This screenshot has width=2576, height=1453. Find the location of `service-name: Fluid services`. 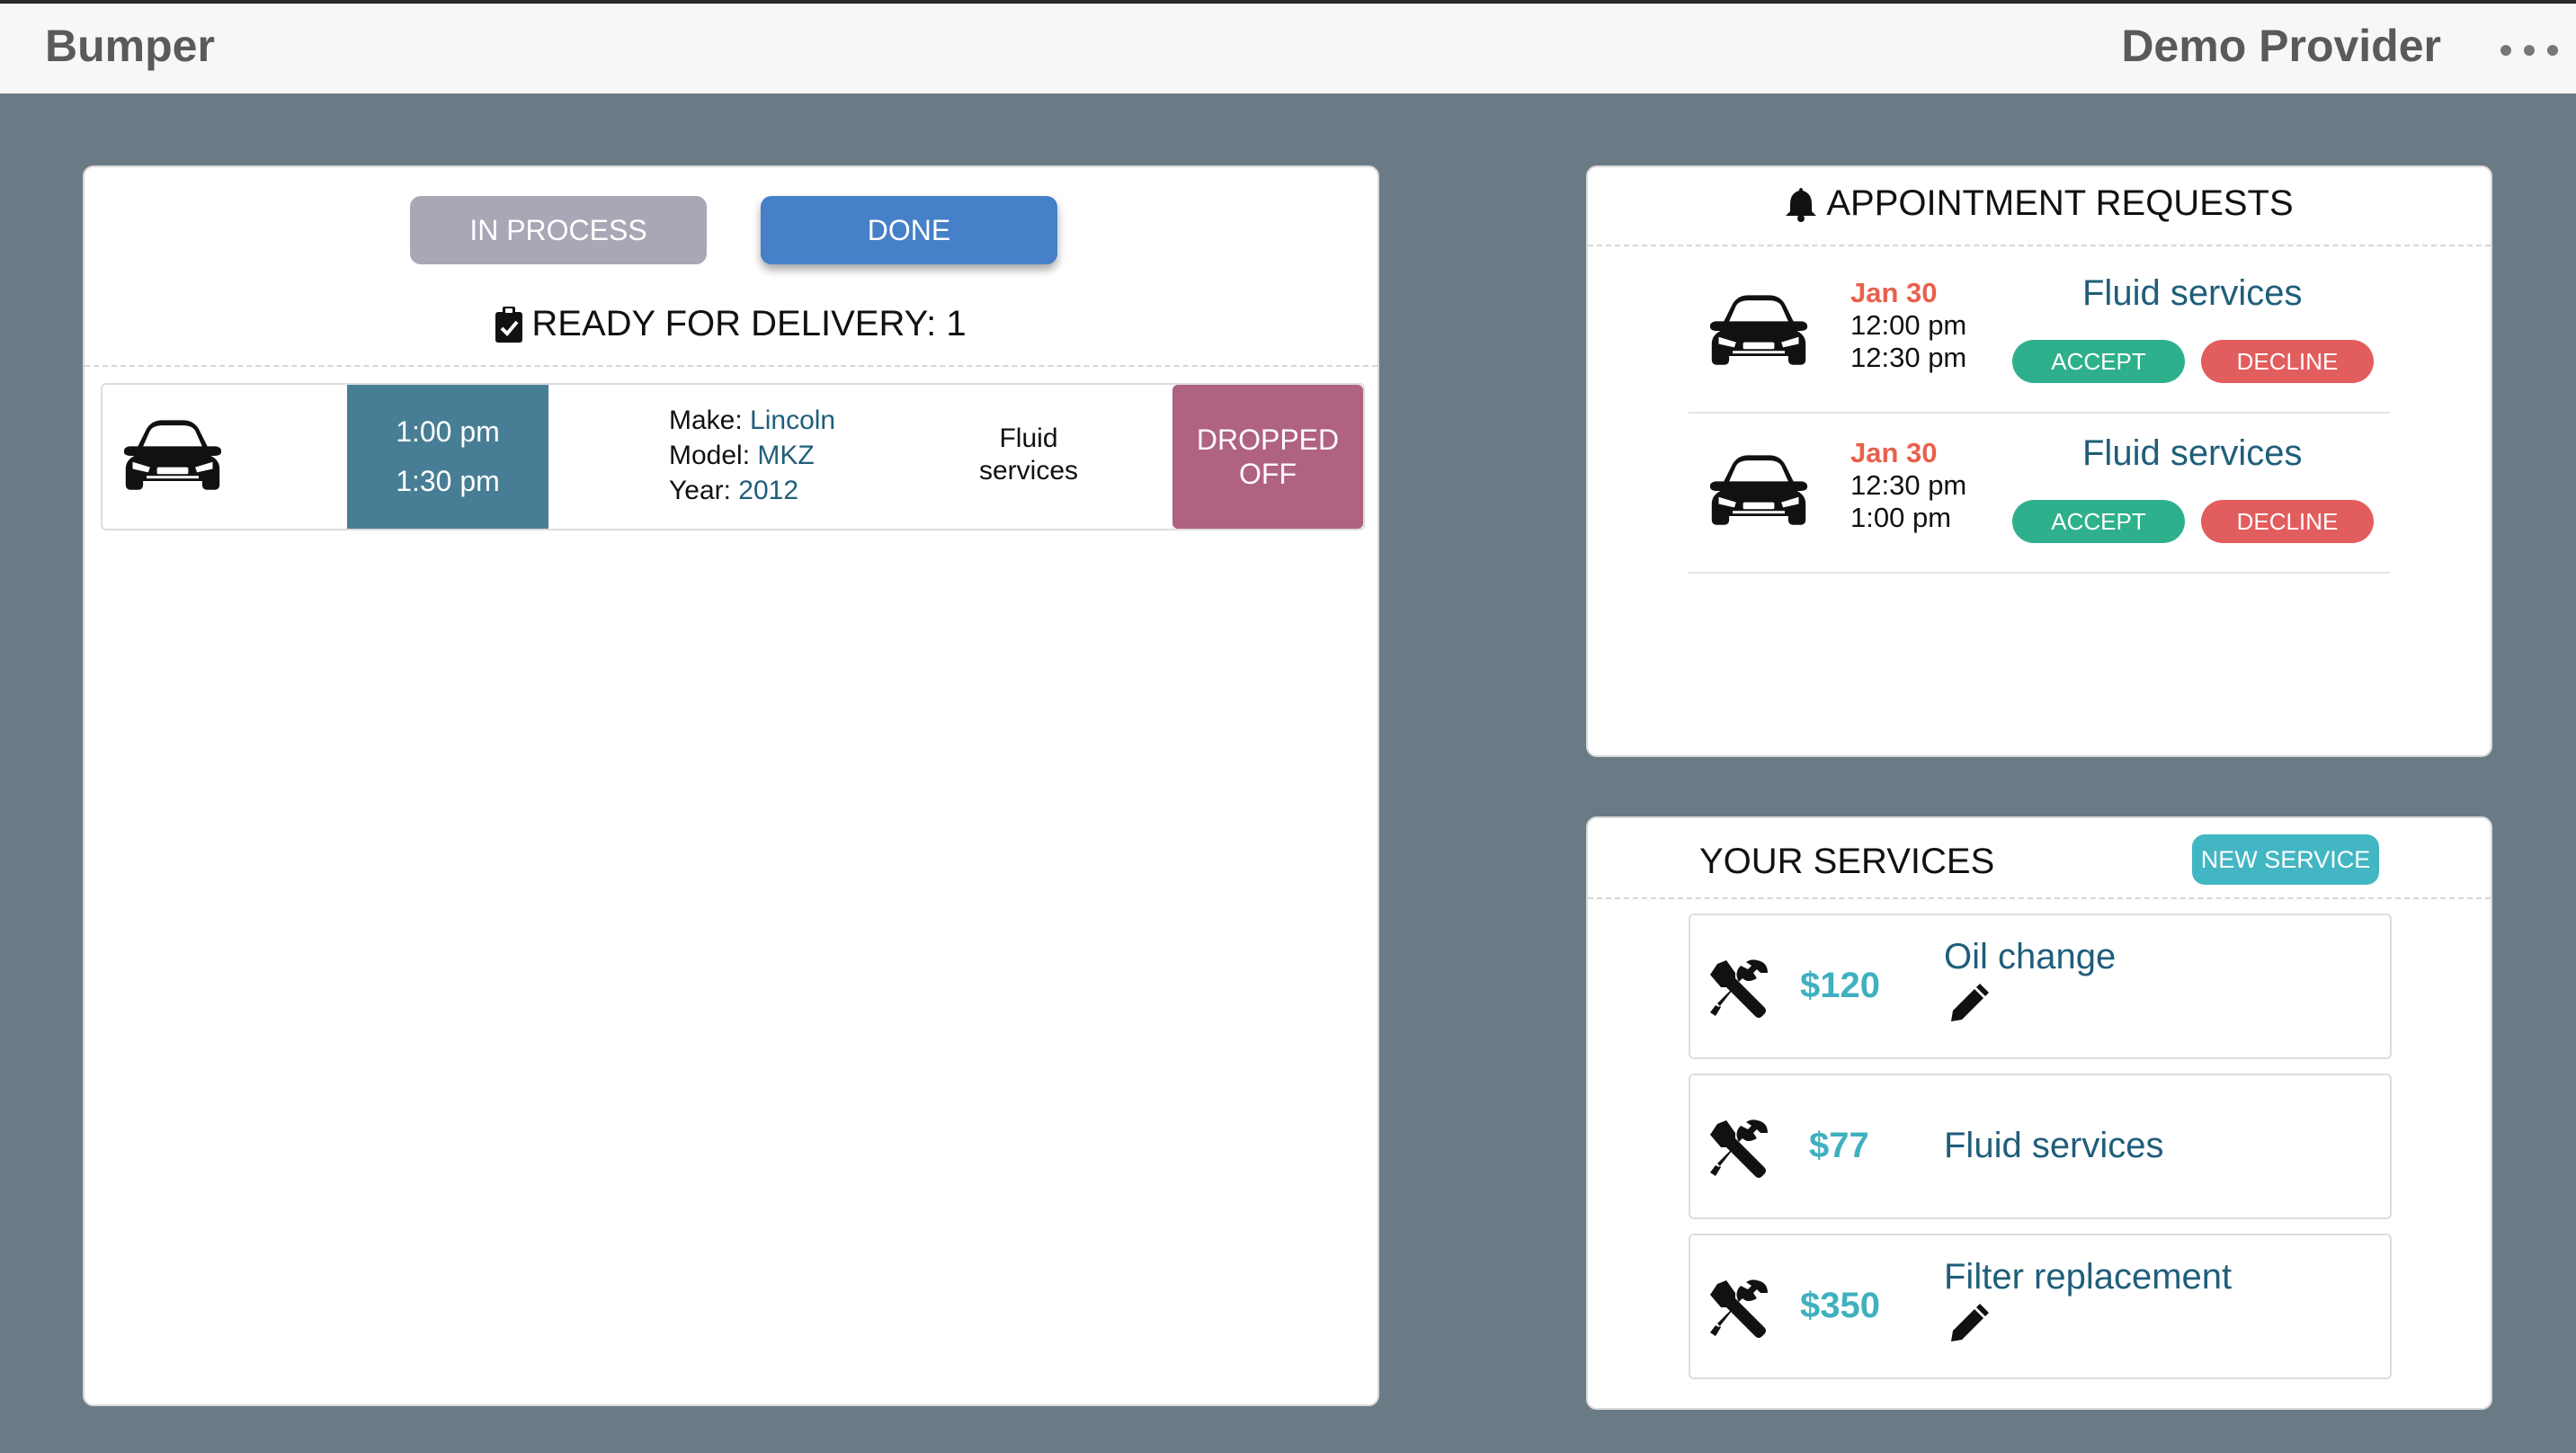

service-name: Fluid services is located at coordinates (2054, 1145).